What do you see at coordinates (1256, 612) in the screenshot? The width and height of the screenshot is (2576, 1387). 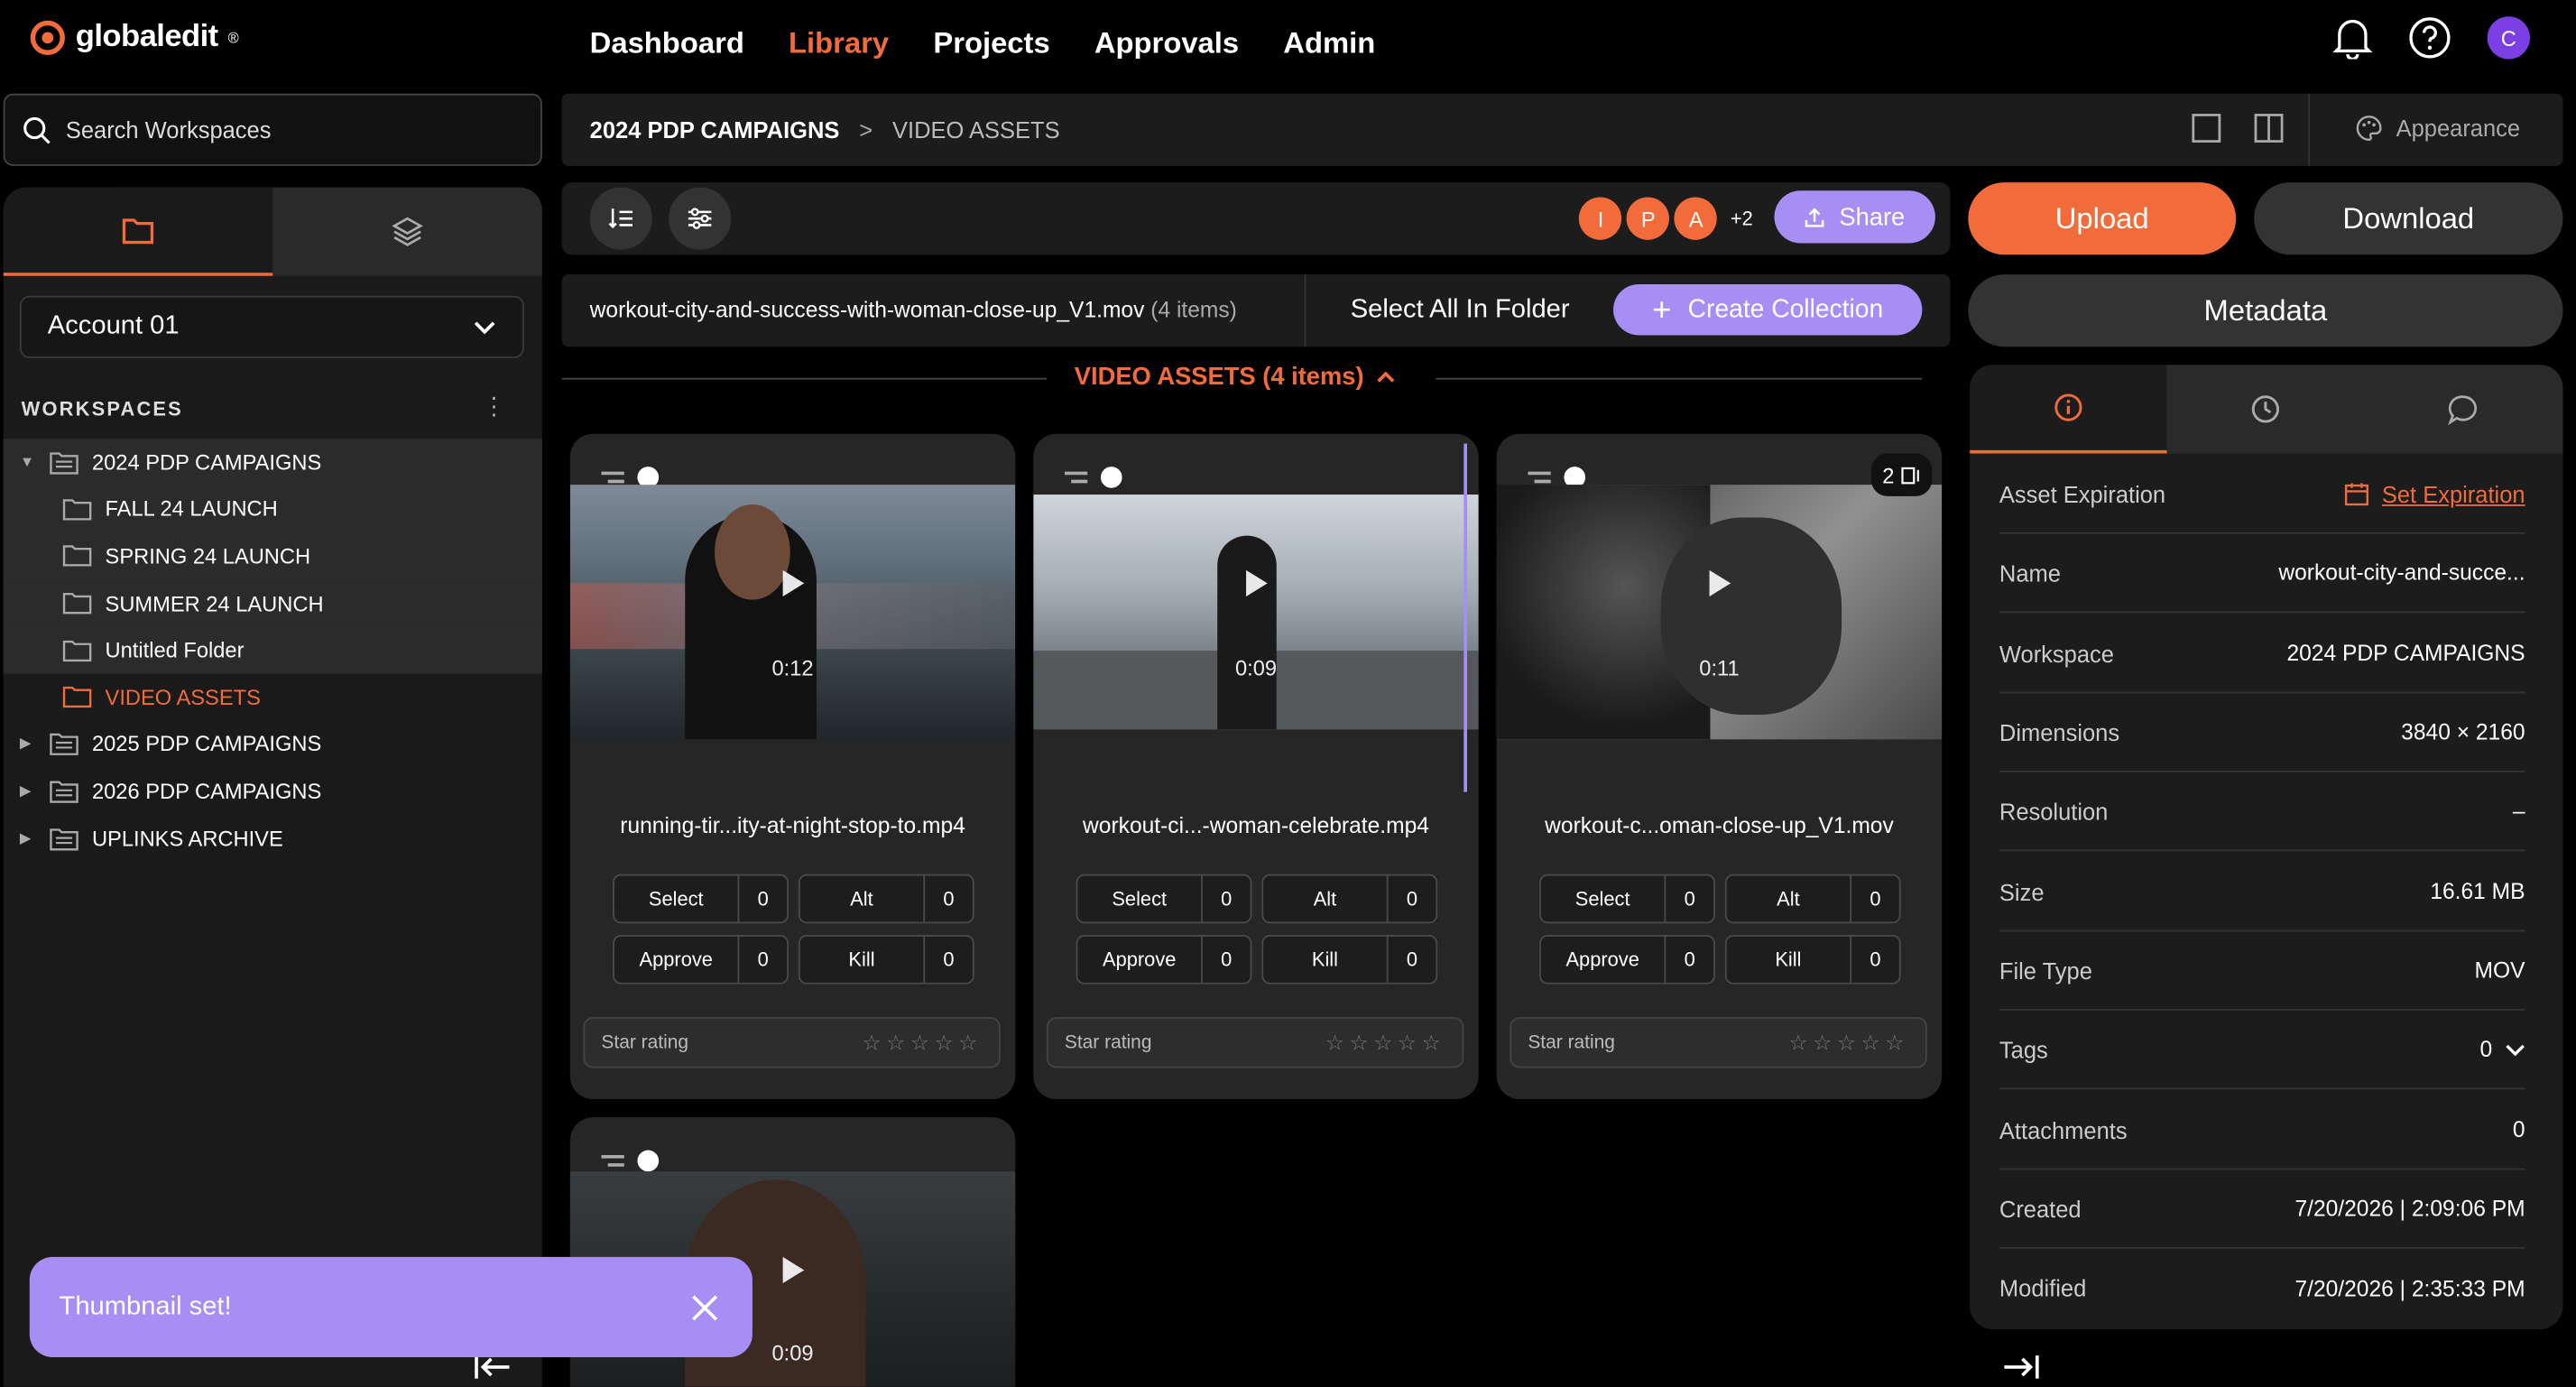 I see `video-thumbnail: 0:09` at bounding box center [1256, 612].